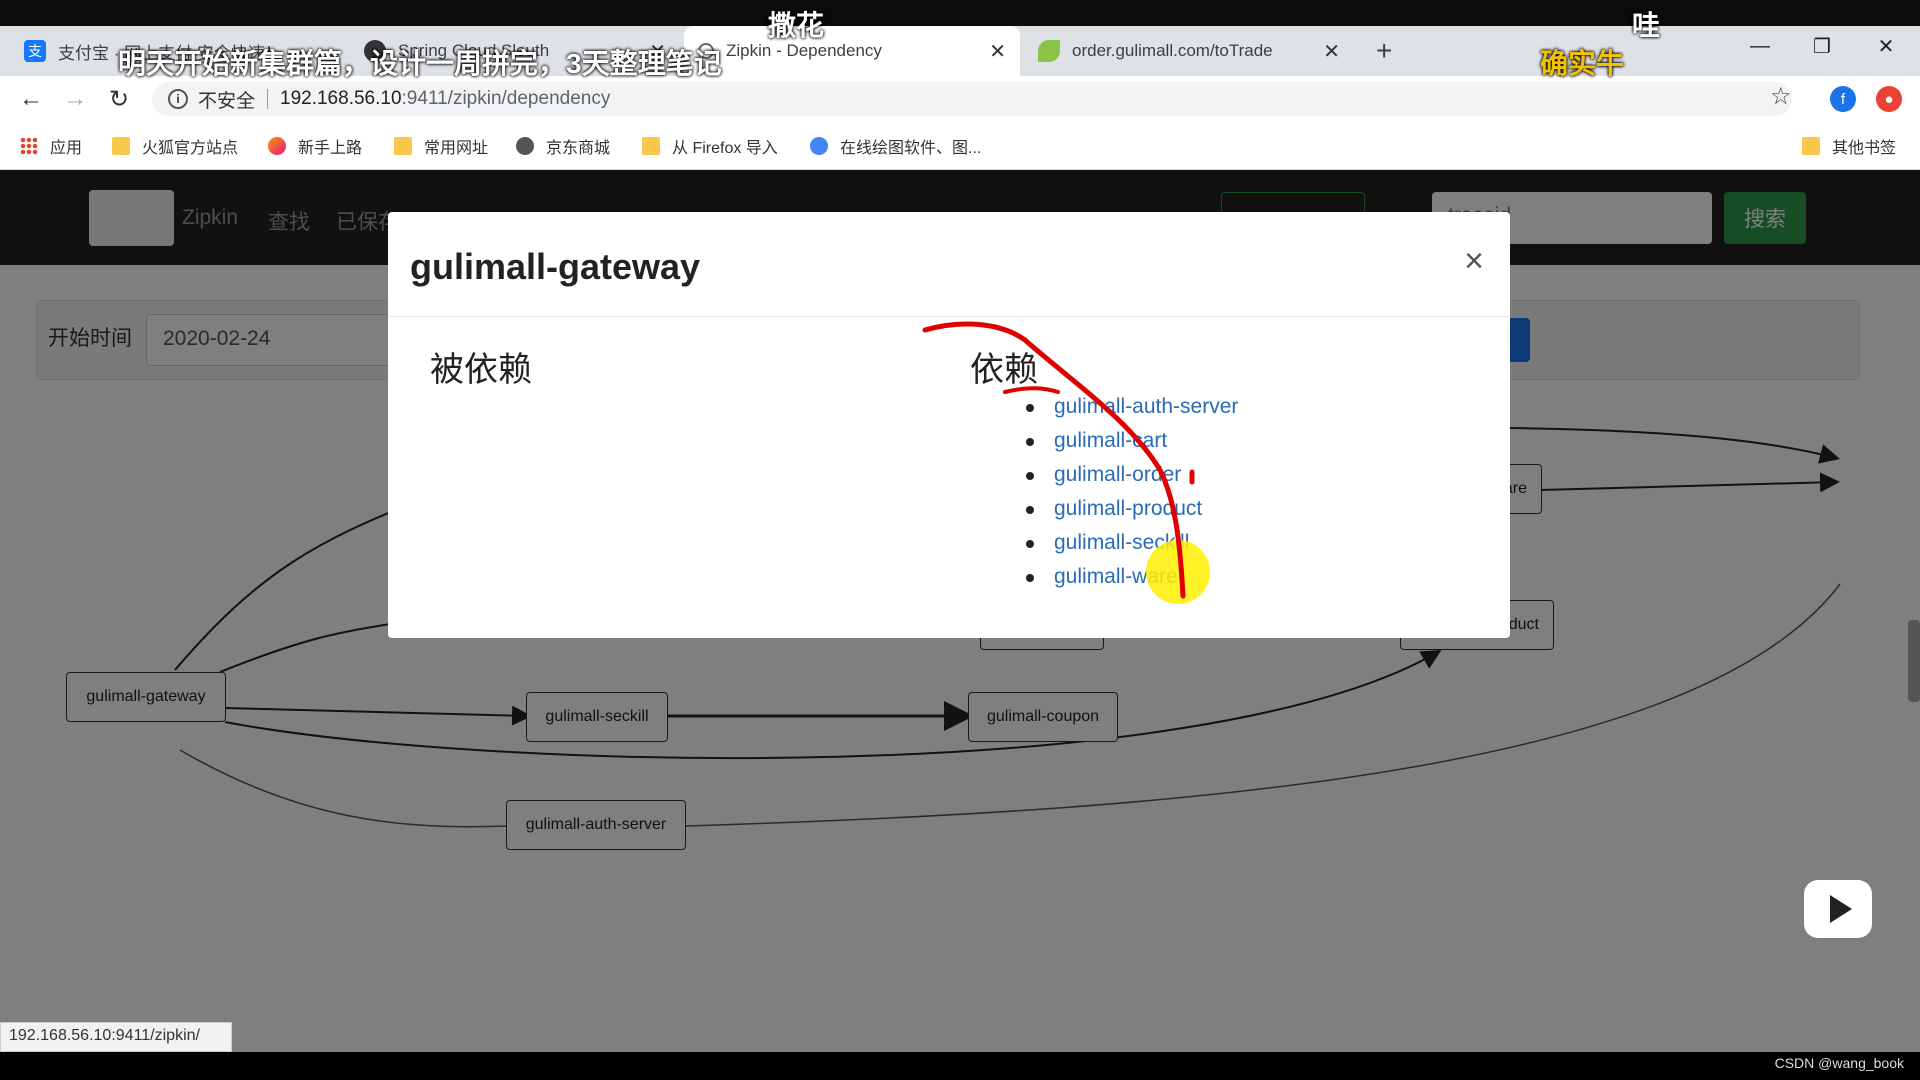 The height and width of the screenshot is (1080, 1920). Describe the element at coordinates (1838, 909) in the screenshot. I see `play-icon` at that location.